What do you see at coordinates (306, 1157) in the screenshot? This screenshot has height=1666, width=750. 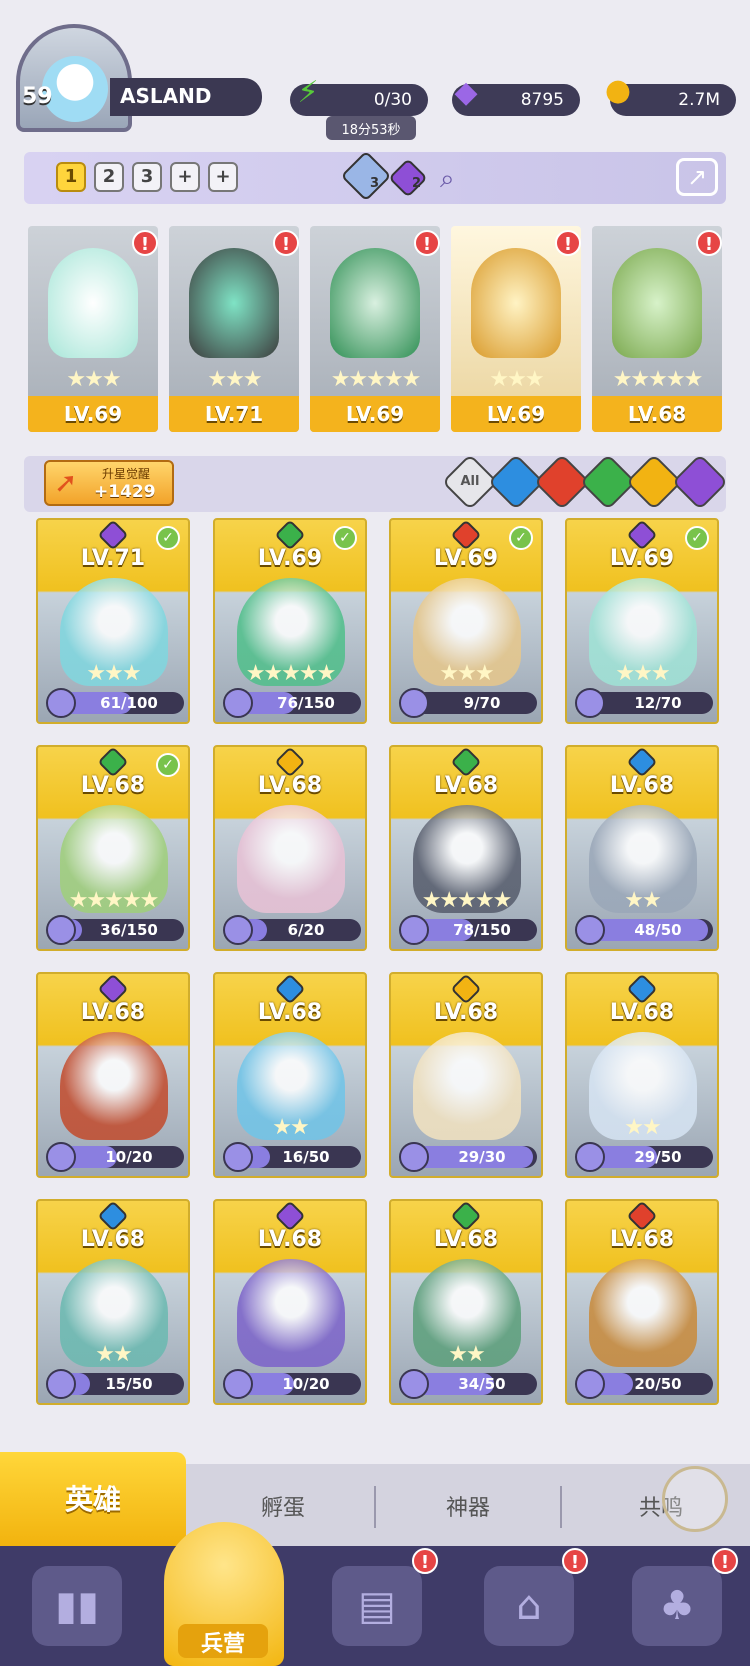 I see `shard-count: 16/50` at bounding box center [306, 1157].